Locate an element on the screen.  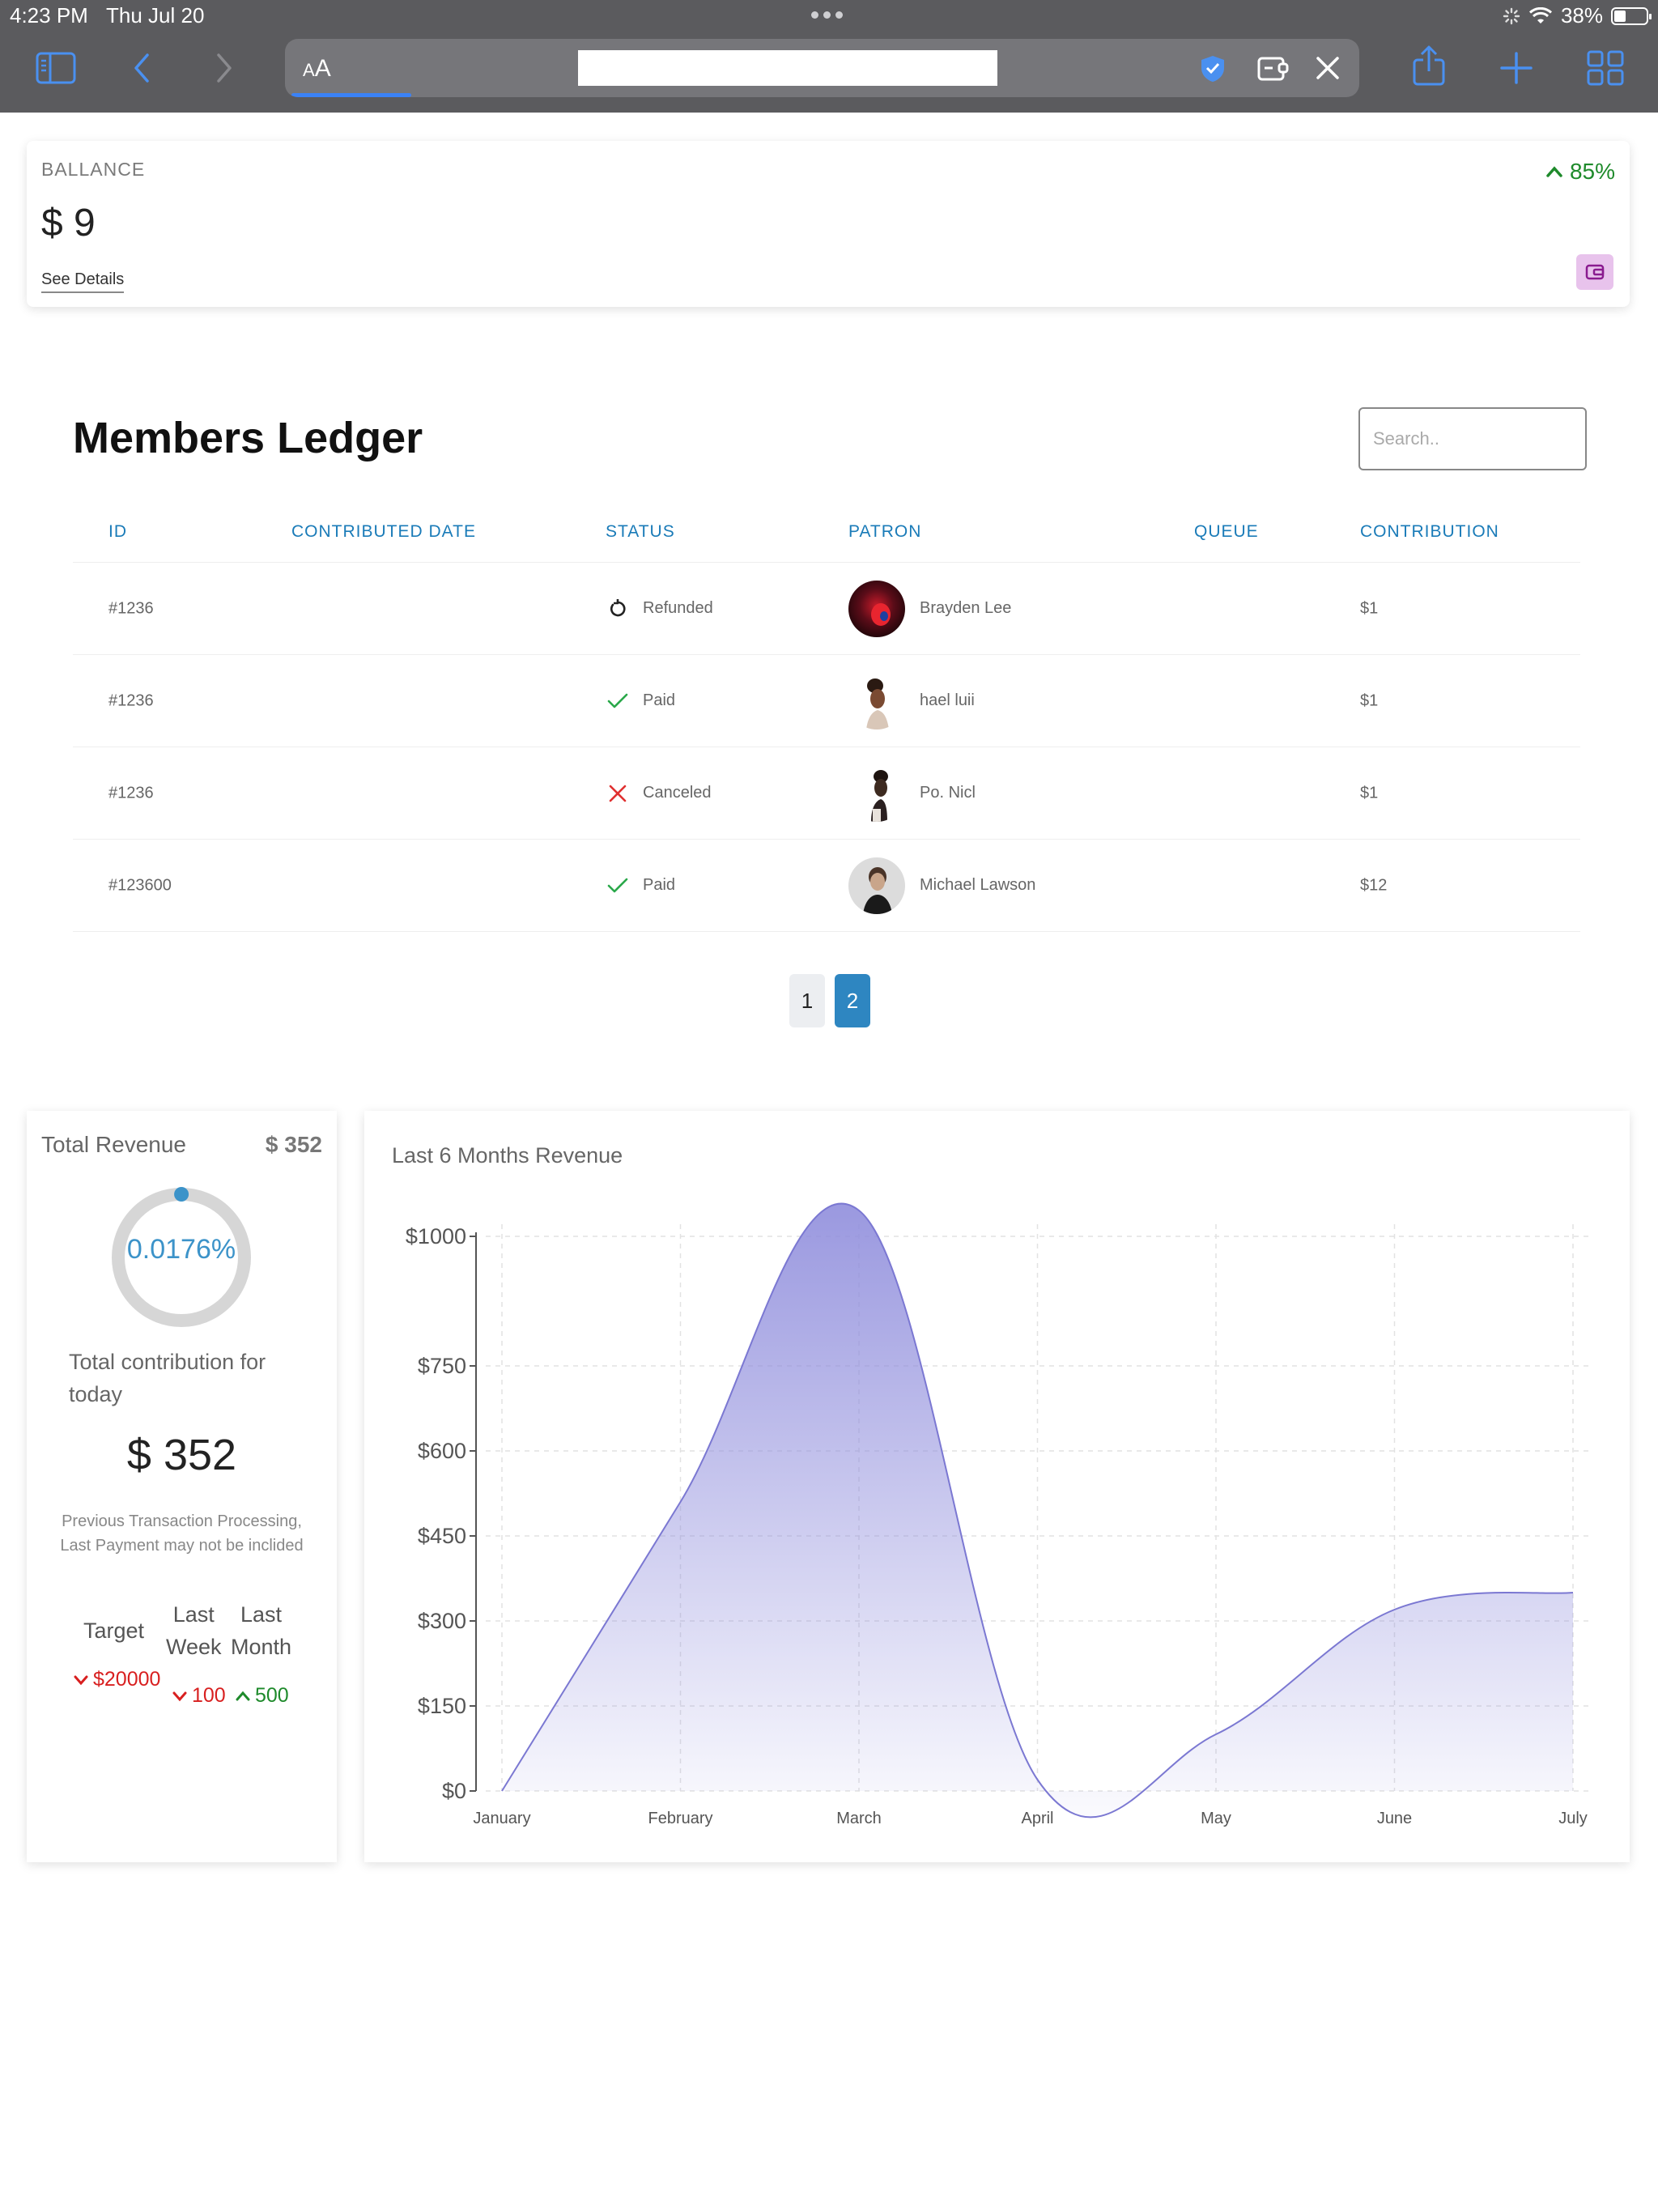
patron-cell: Po. Nicl is located at coordinates (912, 793).